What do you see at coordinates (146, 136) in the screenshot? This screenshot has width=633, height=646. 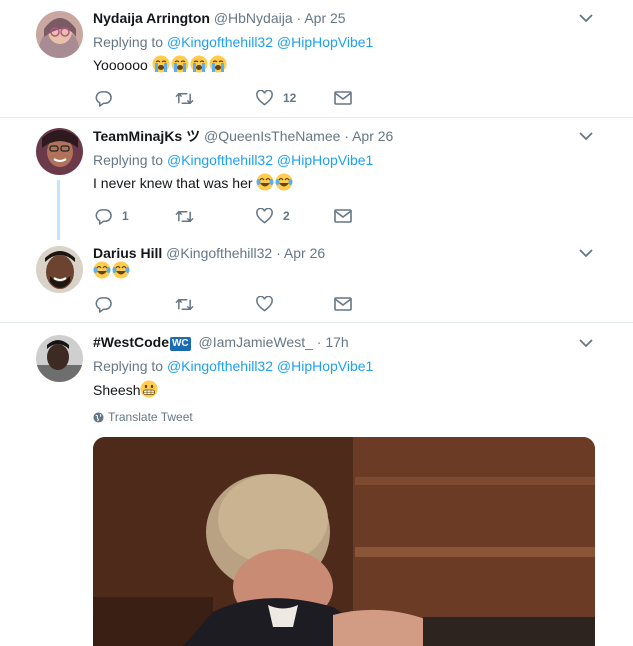 I see `display-name: TeamMinajKs ツ` at bounding box center [146, 136].